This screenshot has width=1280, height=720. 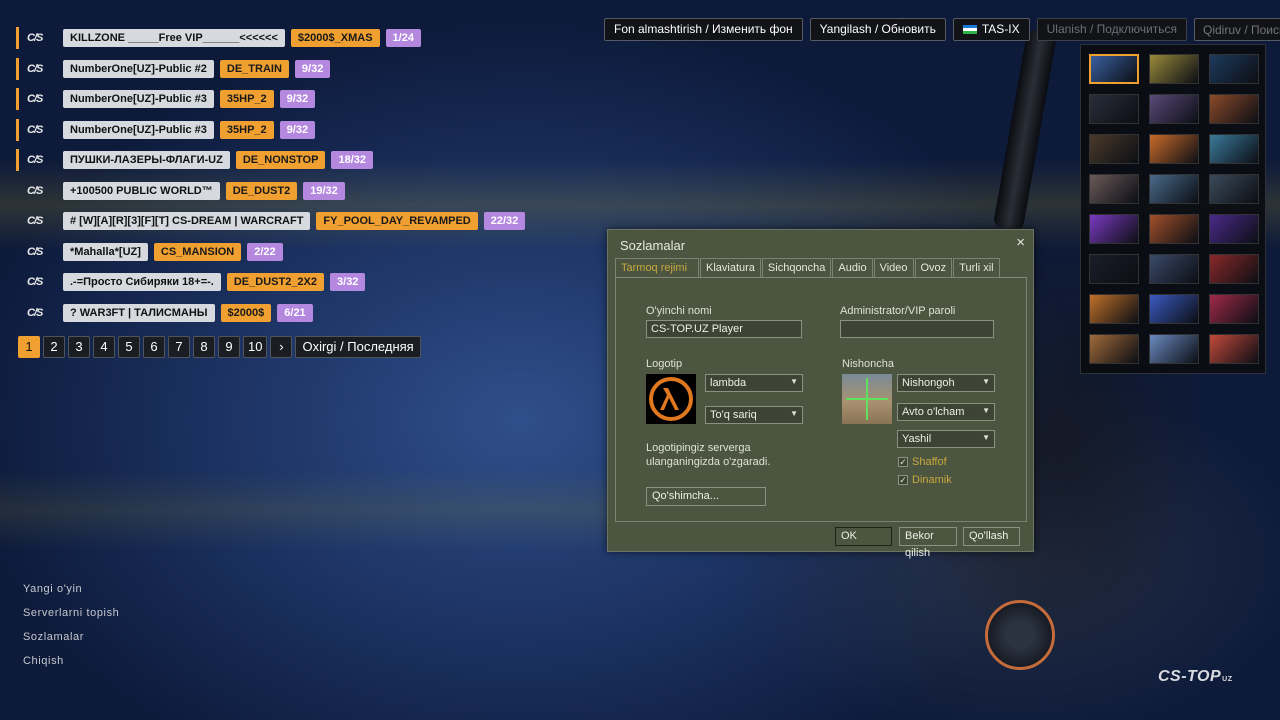 What do you see at coordinates (893, 268) in the screenshot?
I see `tab-video: Video` at bounding box center [893, 268].